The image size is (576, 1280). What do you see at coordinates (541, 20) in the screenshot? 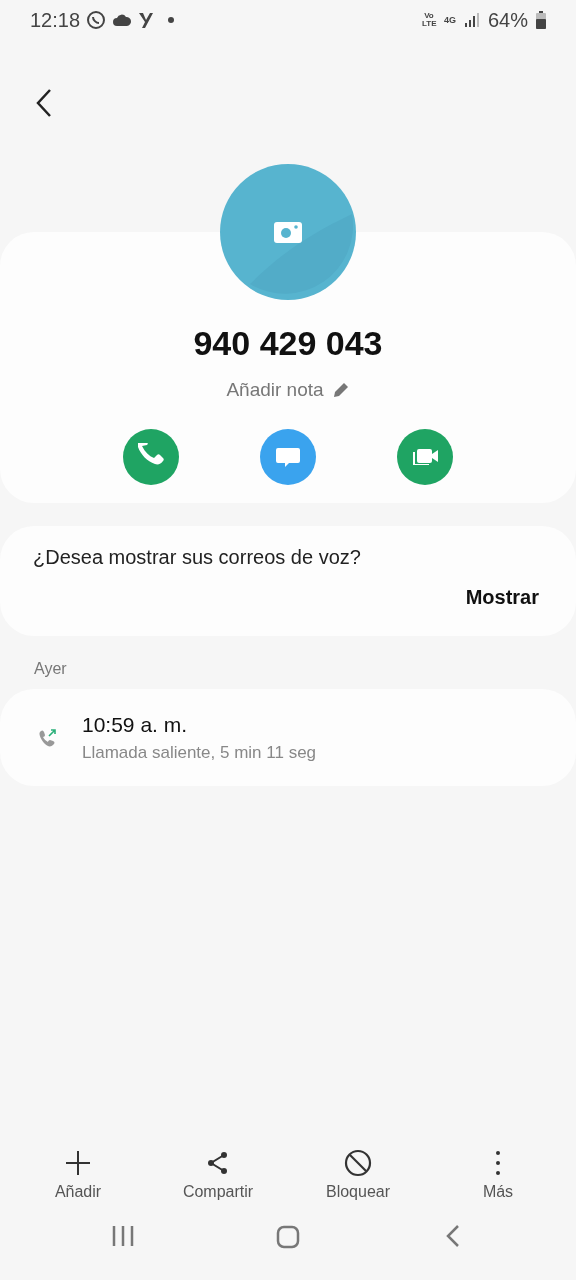
I see `battery-icon` at bounding box center [541, 20].